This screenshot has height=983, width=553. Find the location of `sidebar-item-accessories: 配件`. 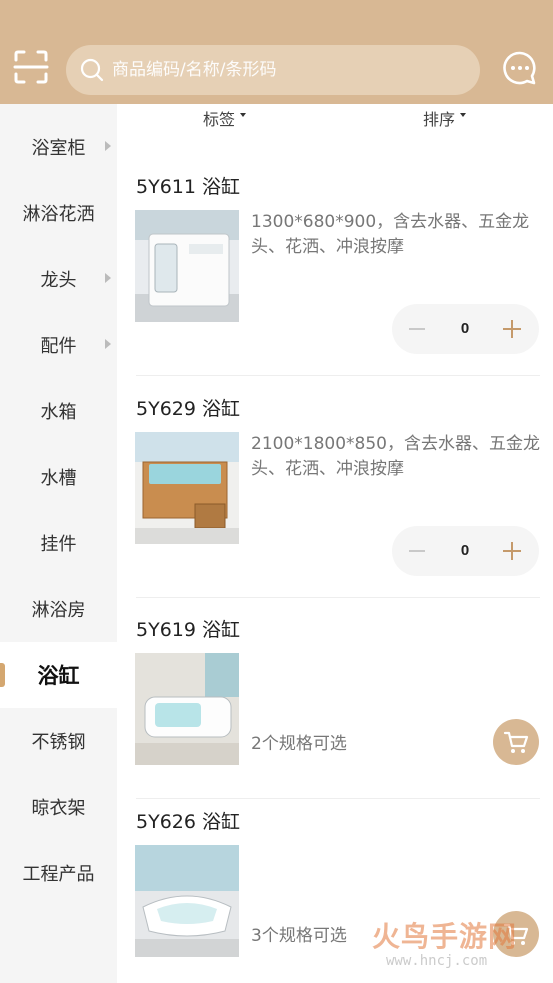

sidebar-item-accessories: 配件 is located at coordinates (58, 345).